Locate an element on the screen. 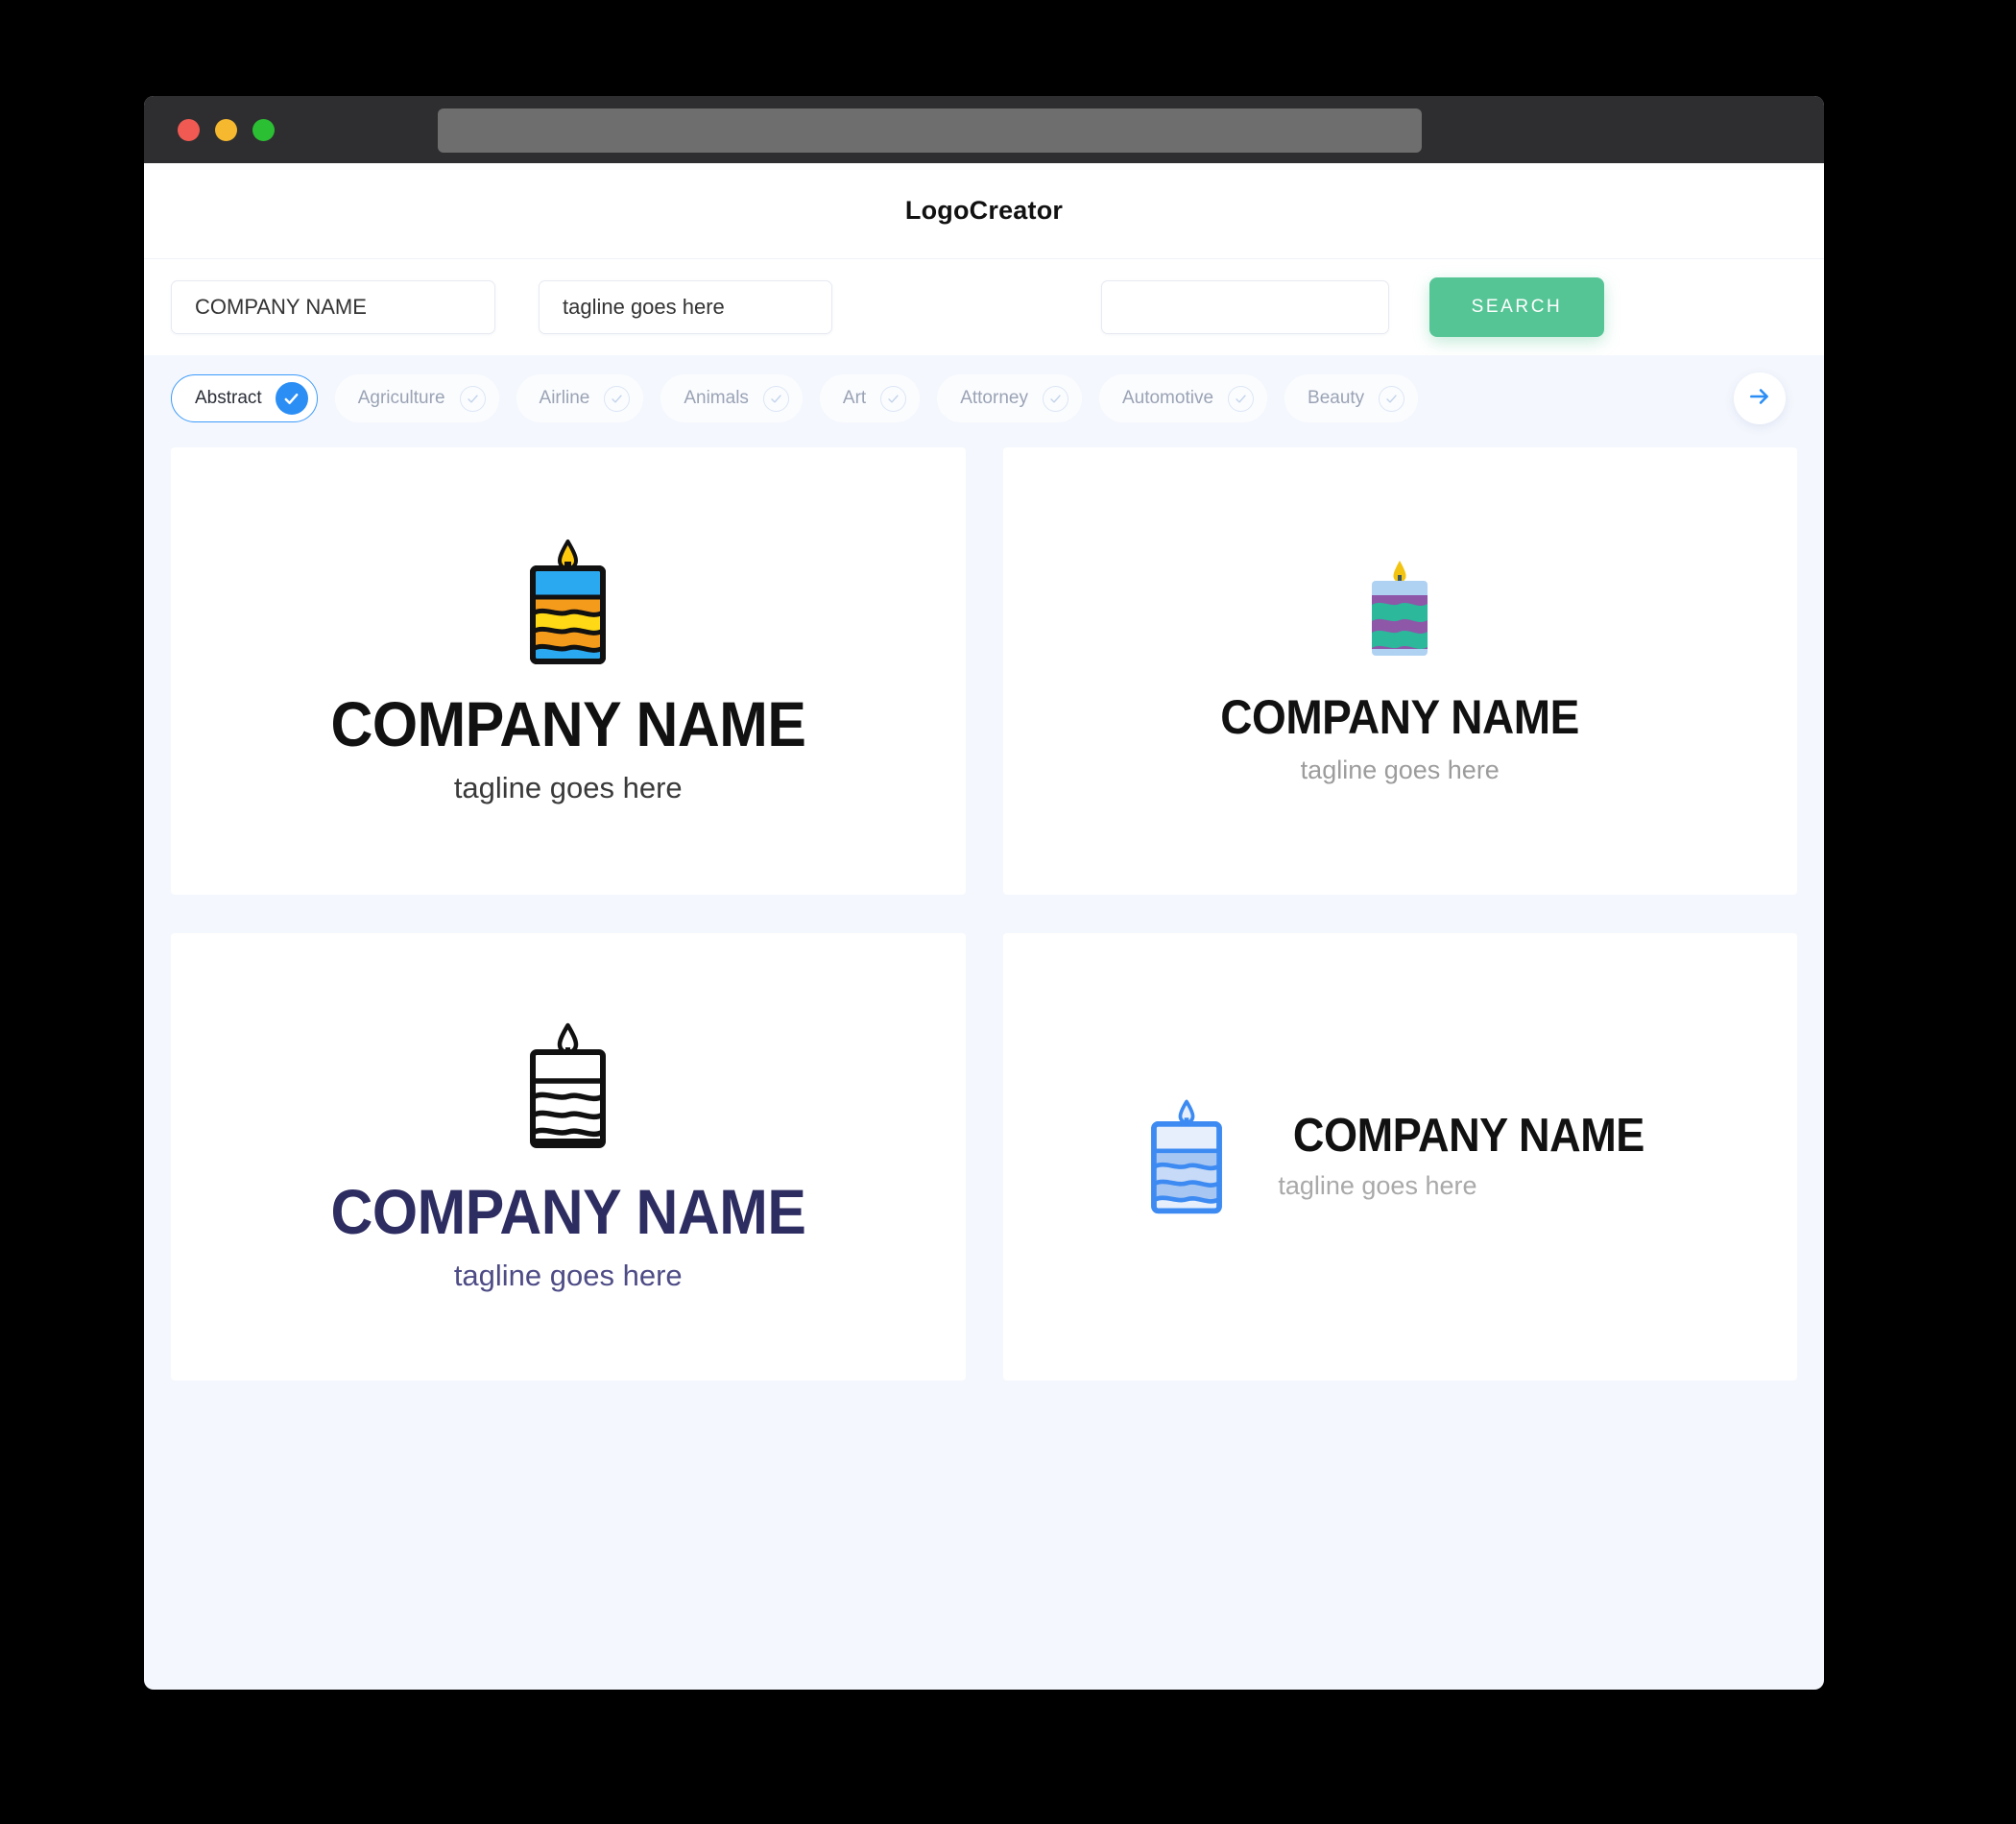 The height and width of the screenshot is (1824, 2016). search-button: SEARCH is located at coordinates (1516, 307).